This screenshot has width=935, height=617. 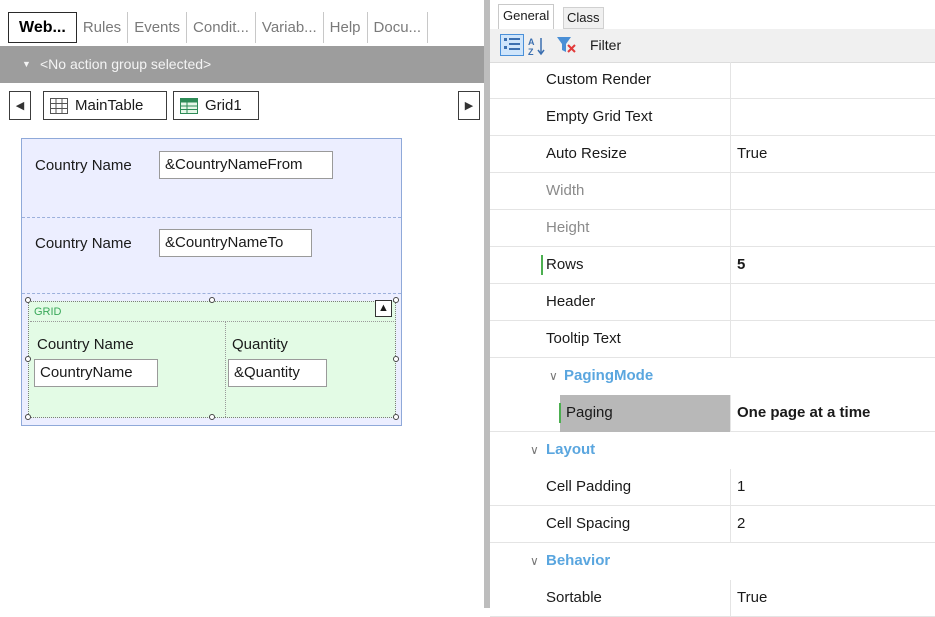 I want to click on property-row: Tooltip Text, so click(x=712, y=339).